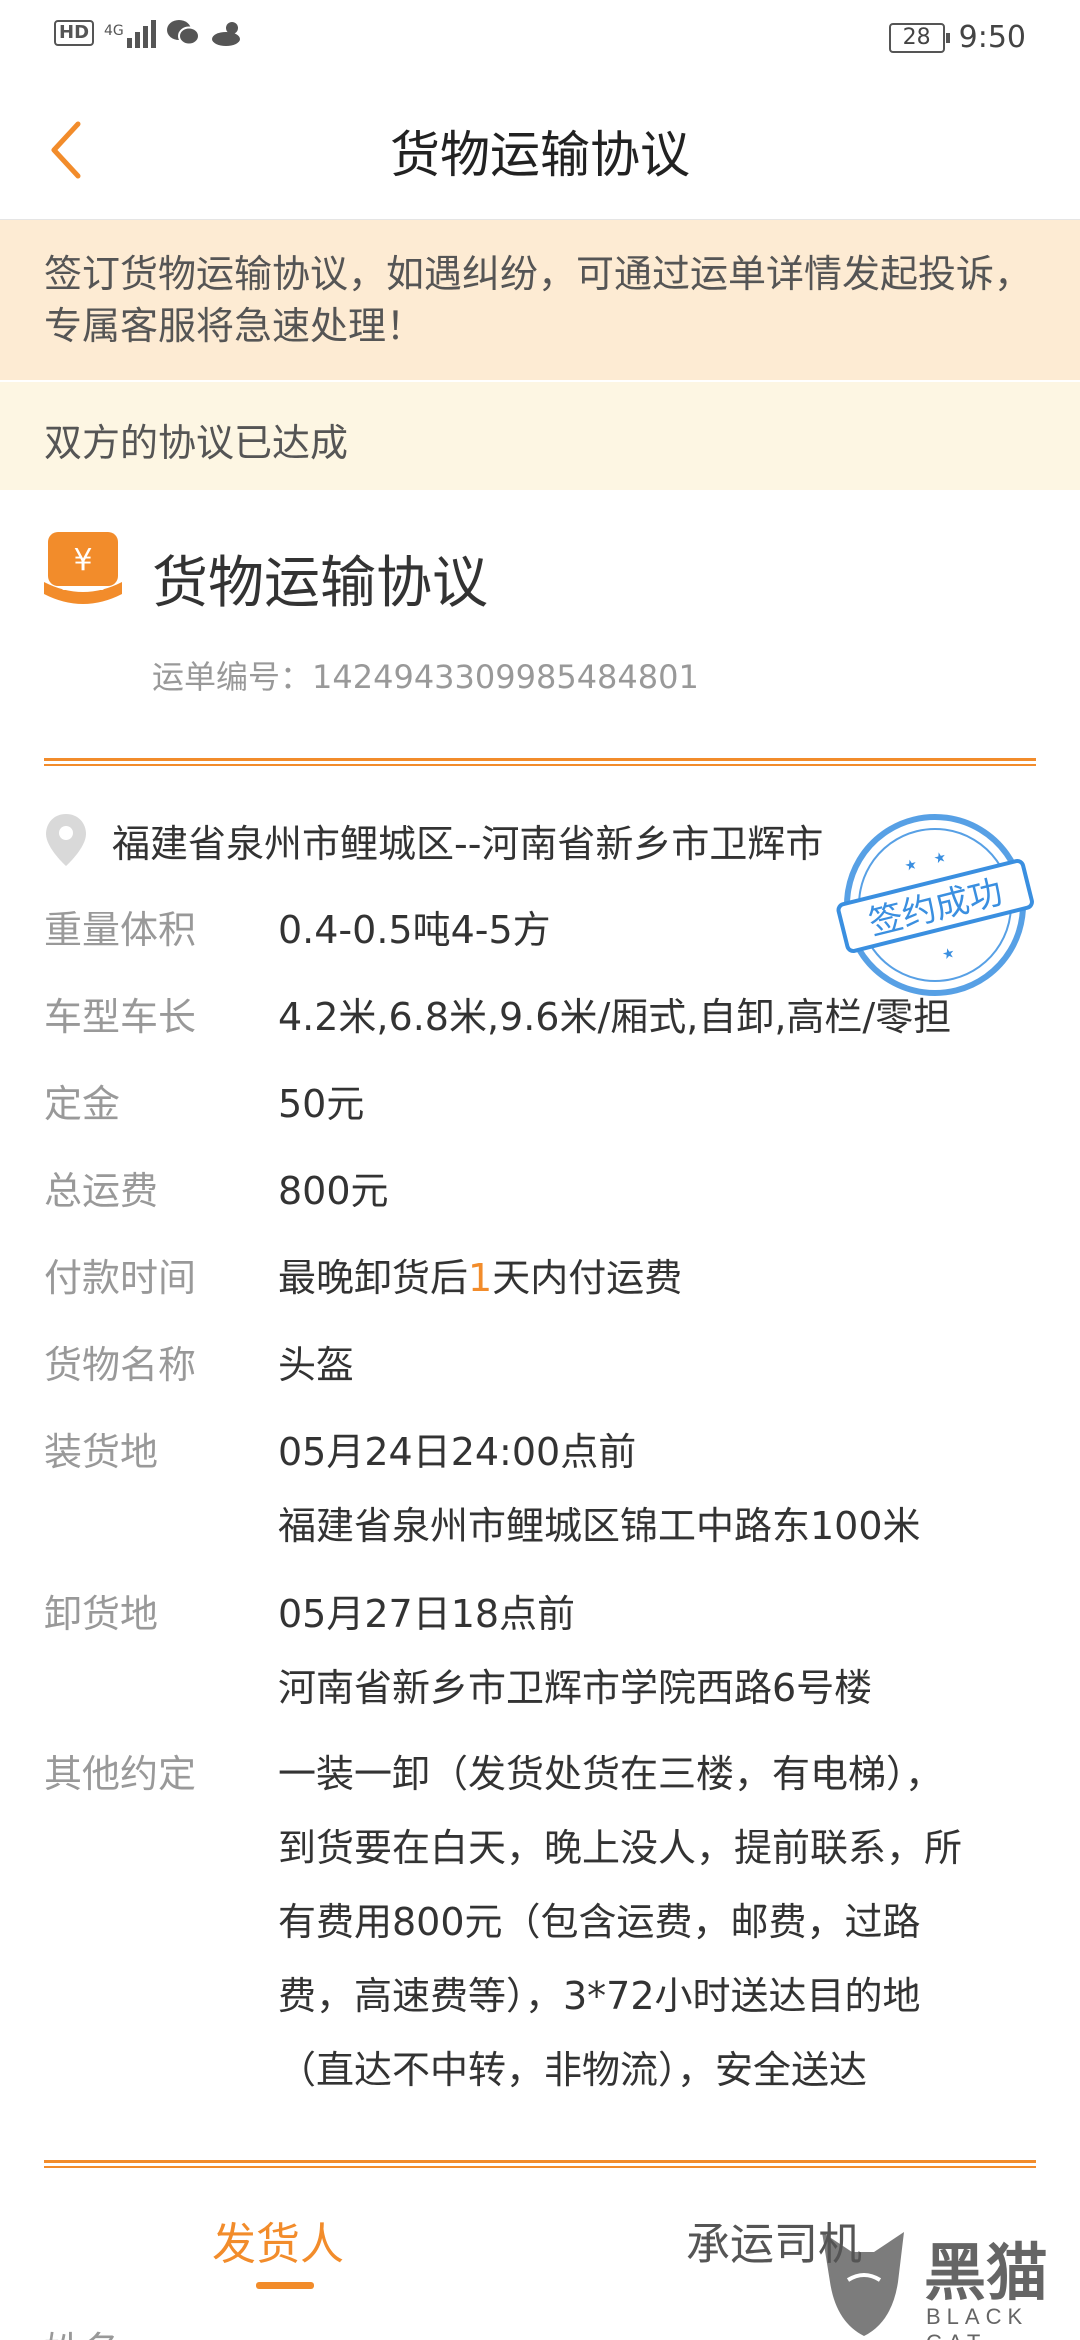  I want to click on detail-value: 05月24日24:00点前 福建省泉州市鲤城区锦工中路东100米, so click(599, 1489).